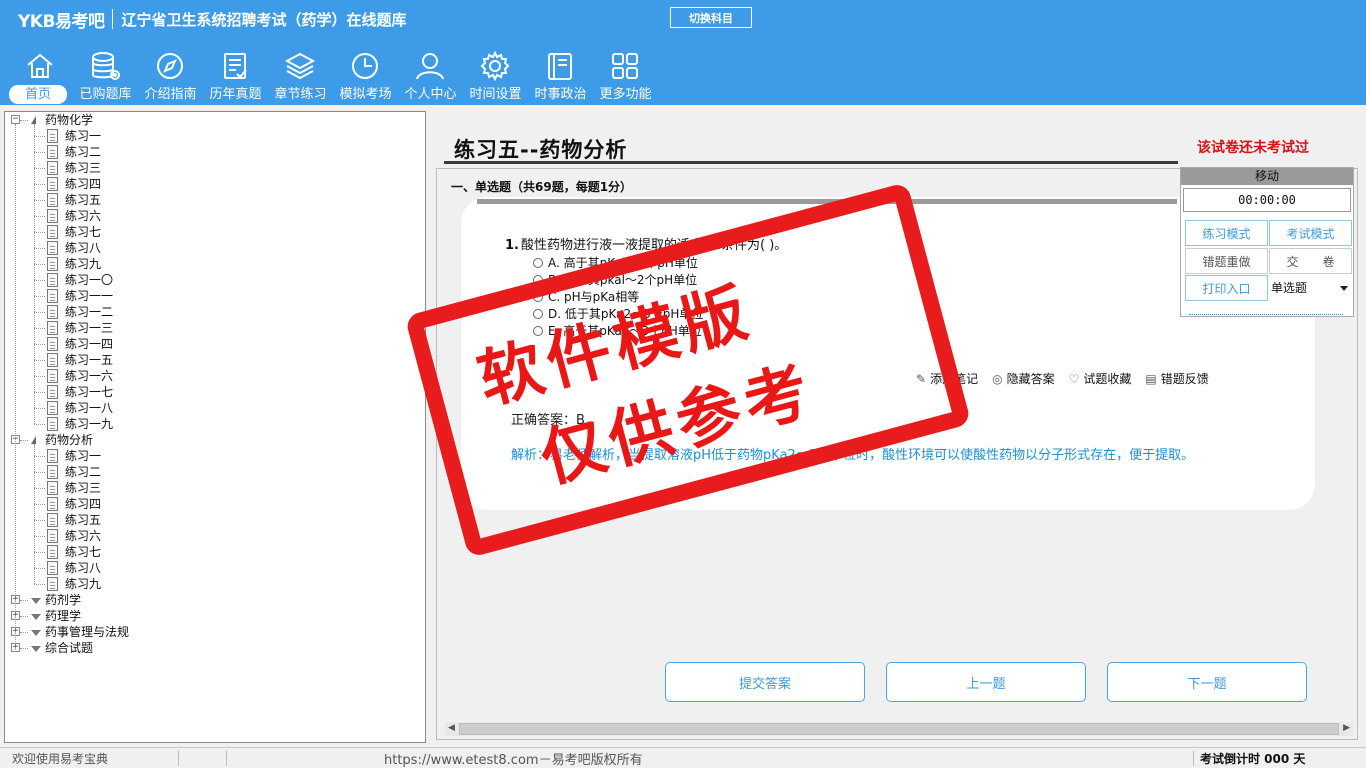 The height and width of the screenshot is (768, 1366). Describe the element at coordinates (15, 119) in the screenshot. I see `collapse-toggle: −` at that location.